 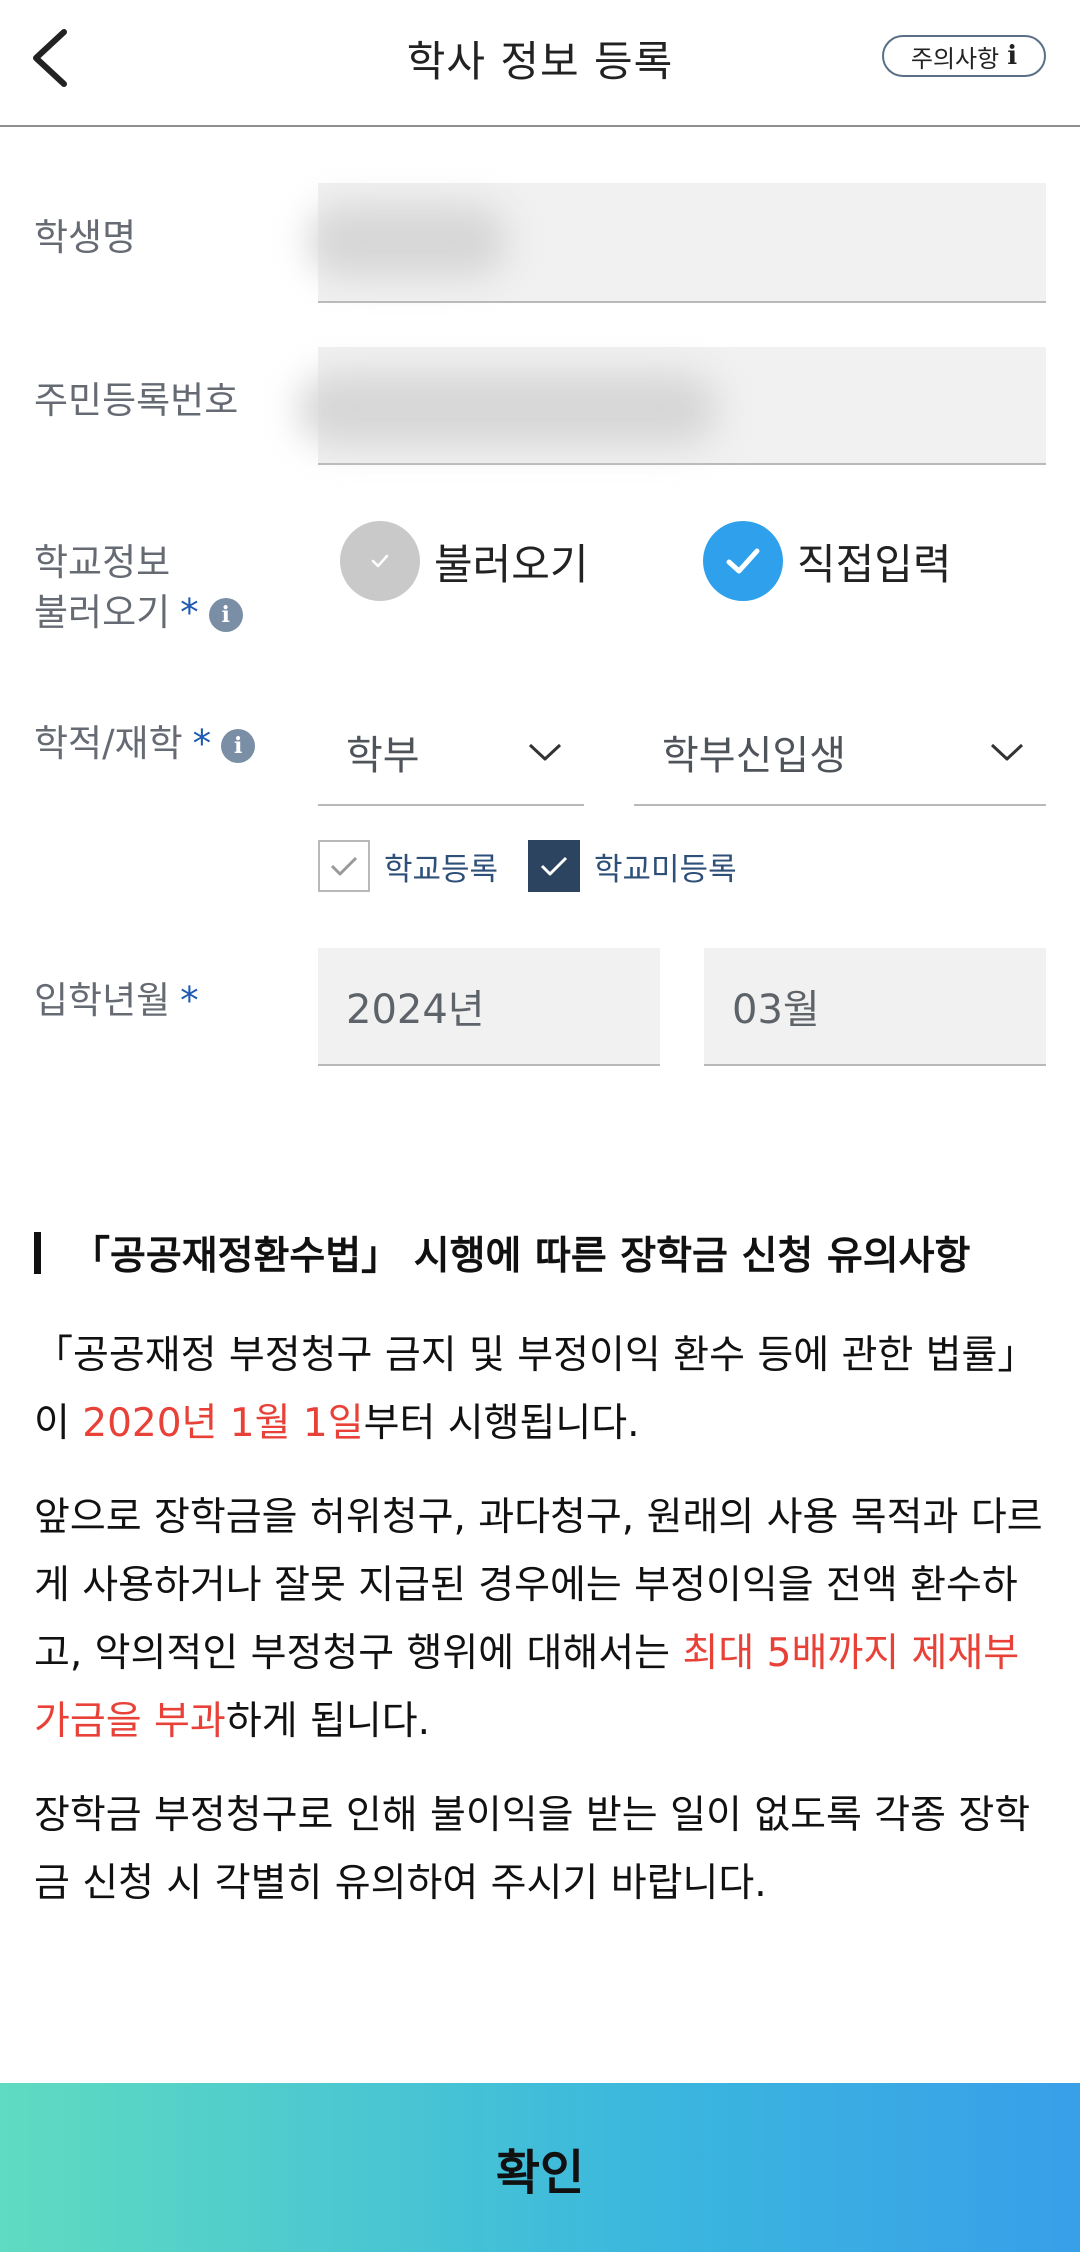 I want to click on confirm-button-label: 확인, so click(x=540, y=2172).